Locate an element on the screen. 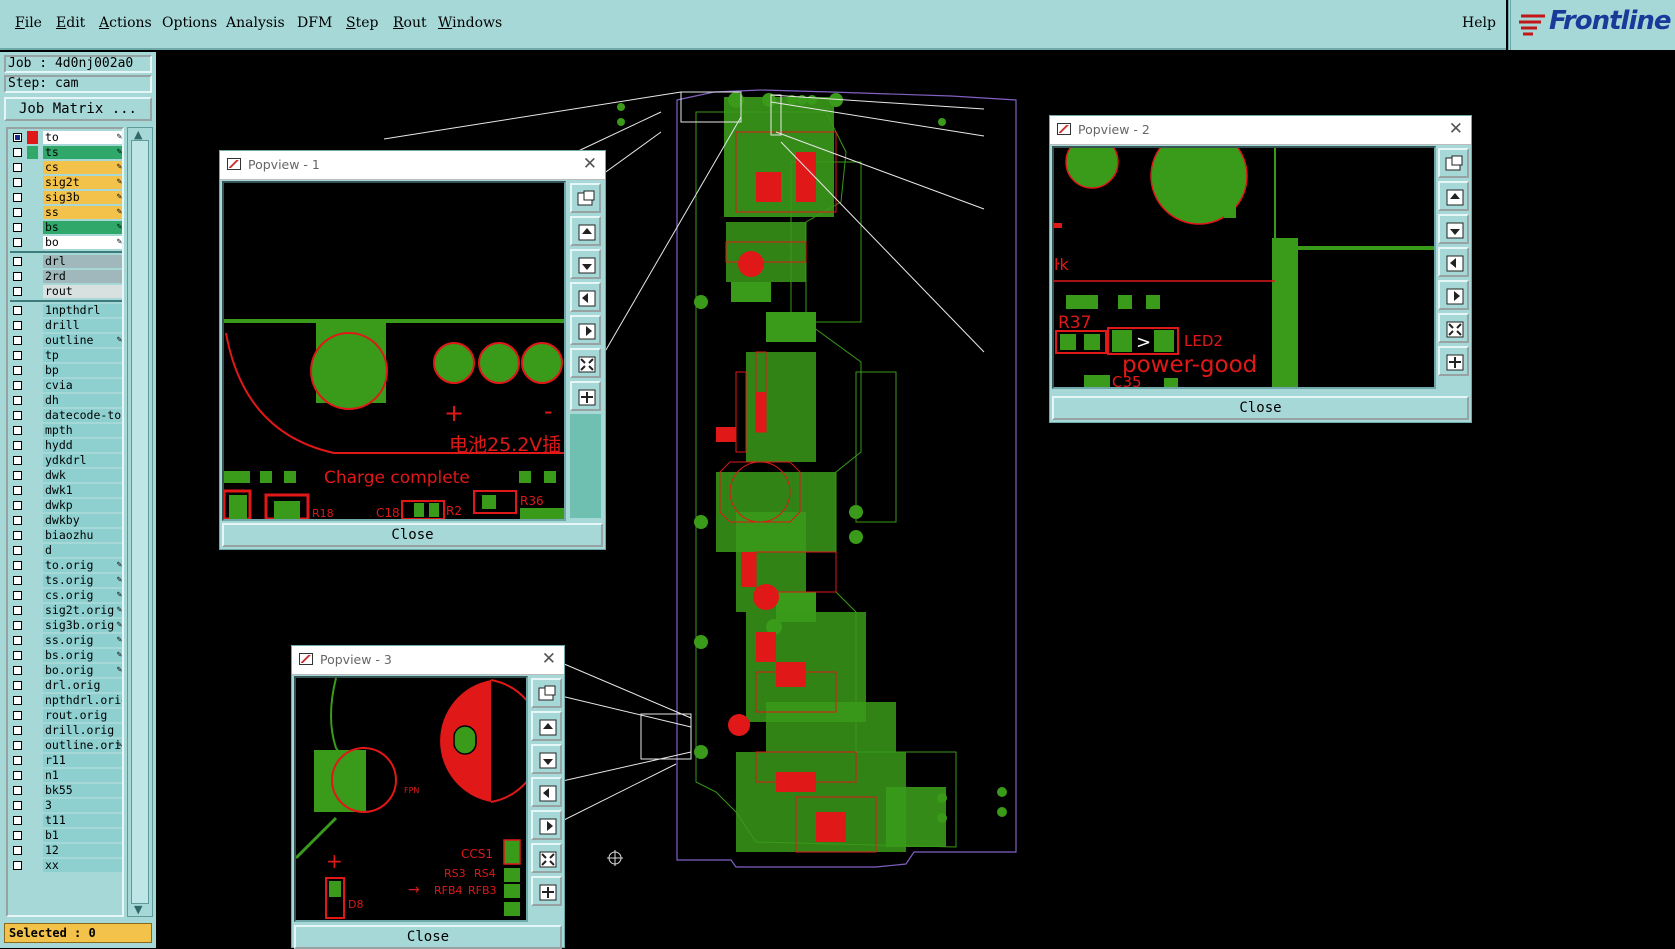 Image resolution: width=1675 pixels, height=949 pixels. layer-name: rout.orig is located at coordinates (82, 715).